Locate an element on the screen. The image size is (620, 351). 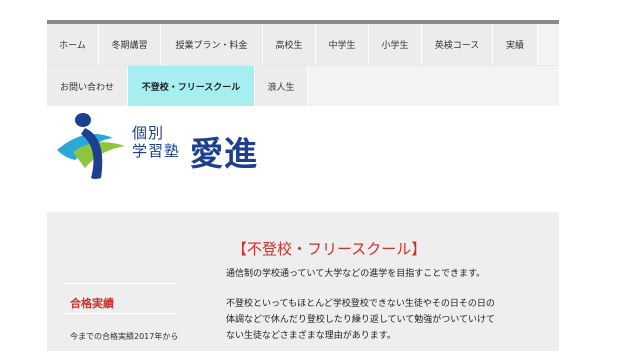
paragraph-2-line-1: 不登校といってもほとんど学校登校できない生徒やその日その日の is located at coordinates (360, 304).